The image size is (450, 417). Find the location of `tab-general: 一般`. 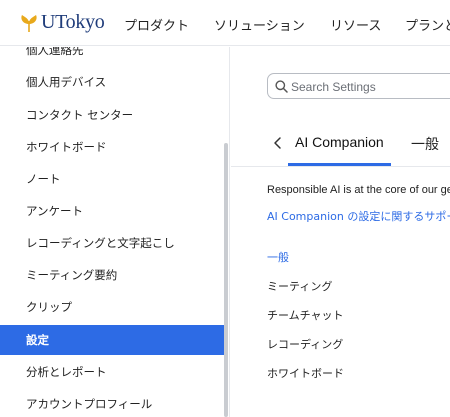

tab-general: 一般 is located at coordinates (425, 144).